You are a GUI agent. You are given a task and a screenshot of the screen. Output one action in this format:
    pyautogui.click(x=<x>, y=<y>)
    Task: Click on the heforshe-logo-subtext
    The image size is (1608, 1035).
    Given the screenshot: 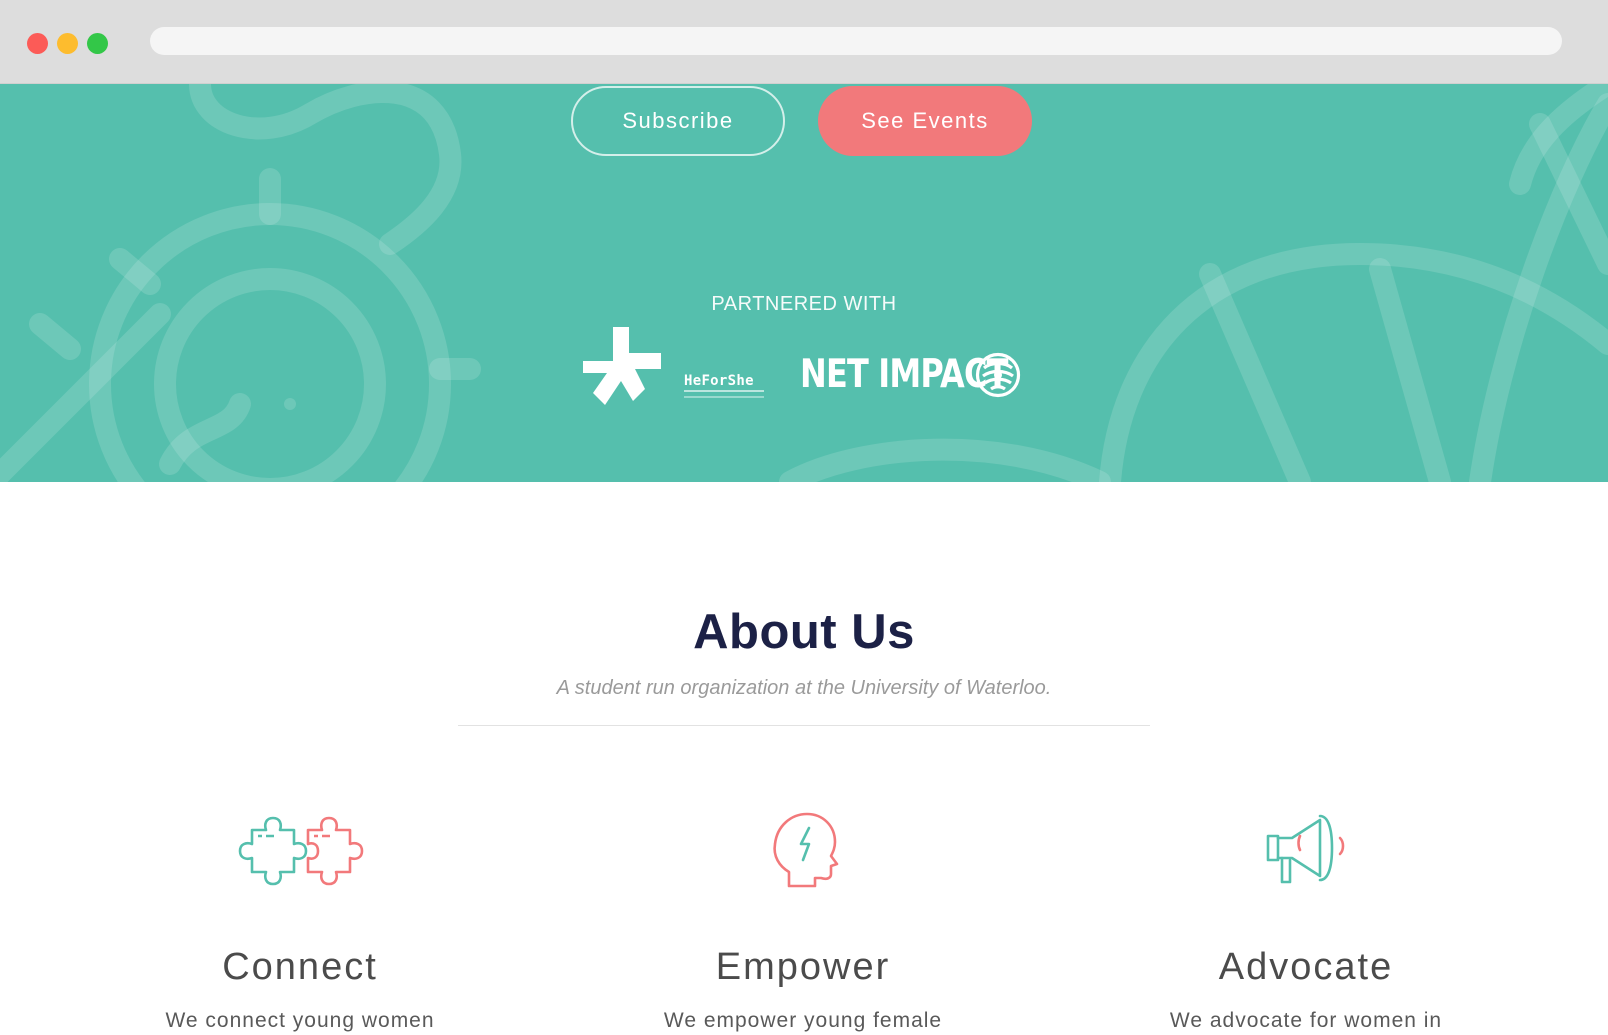 What is the action you would take?
    pyautogui.click(x=724, y=394)
    